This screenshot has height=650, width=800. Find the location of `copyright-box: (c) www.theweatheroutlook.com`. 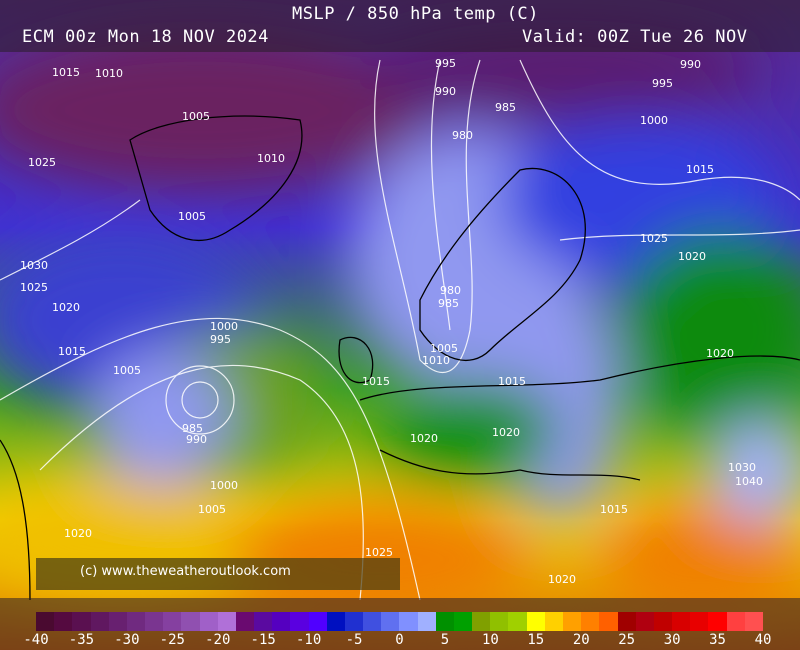

copyright-box: (c) www.theweatheroutlook.com is located at coordinates (218, 574).